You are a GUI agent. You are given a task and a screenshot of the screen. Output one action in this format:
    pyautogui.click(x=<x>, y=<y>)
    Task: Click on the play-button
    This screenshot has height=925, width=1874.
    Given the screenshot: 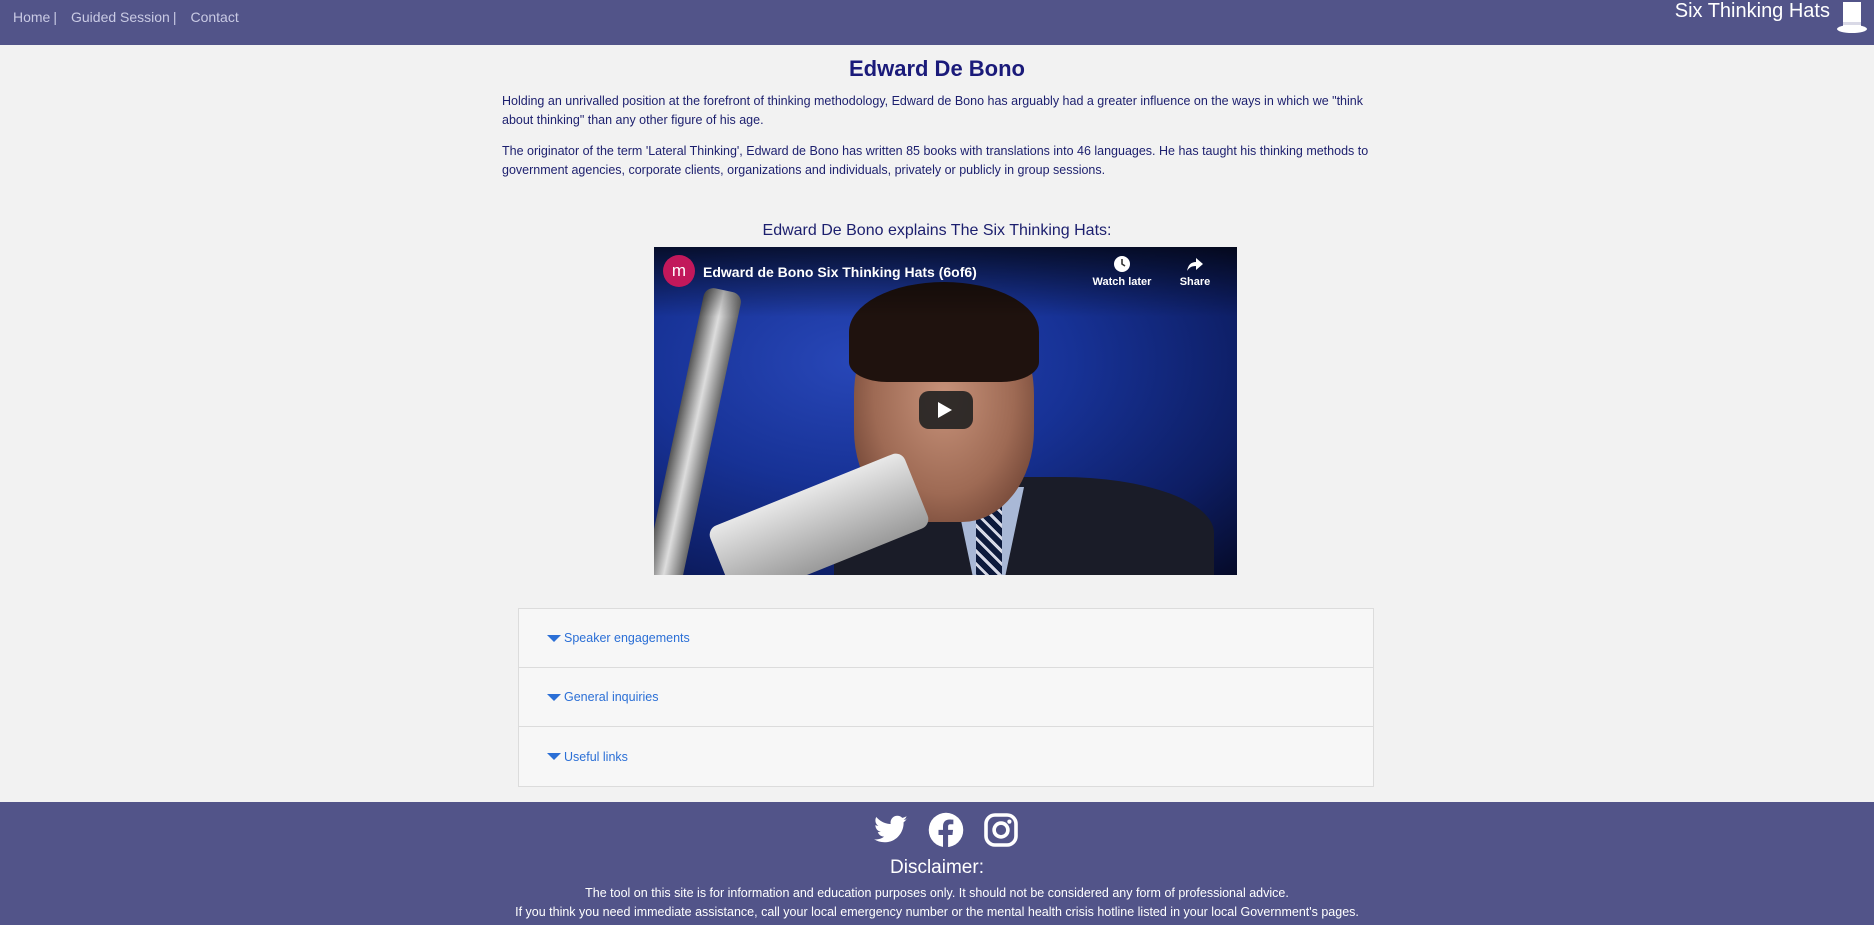 What is the action you would take?
    pyautogui.click(x=946, y=410)
    